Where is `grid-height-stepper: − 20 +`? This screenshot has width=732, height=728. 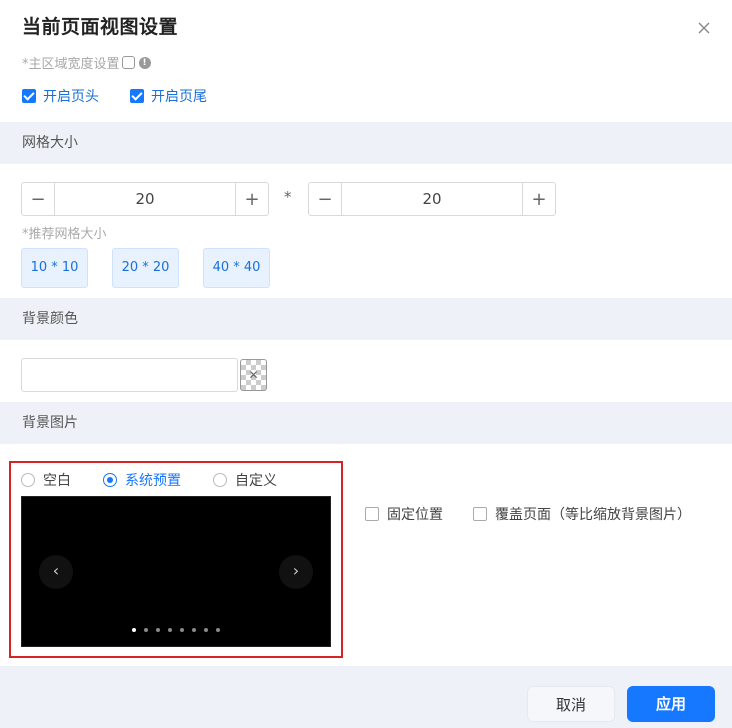
grid-height-stepper: − 20 + is located at coordinates (432, 199).